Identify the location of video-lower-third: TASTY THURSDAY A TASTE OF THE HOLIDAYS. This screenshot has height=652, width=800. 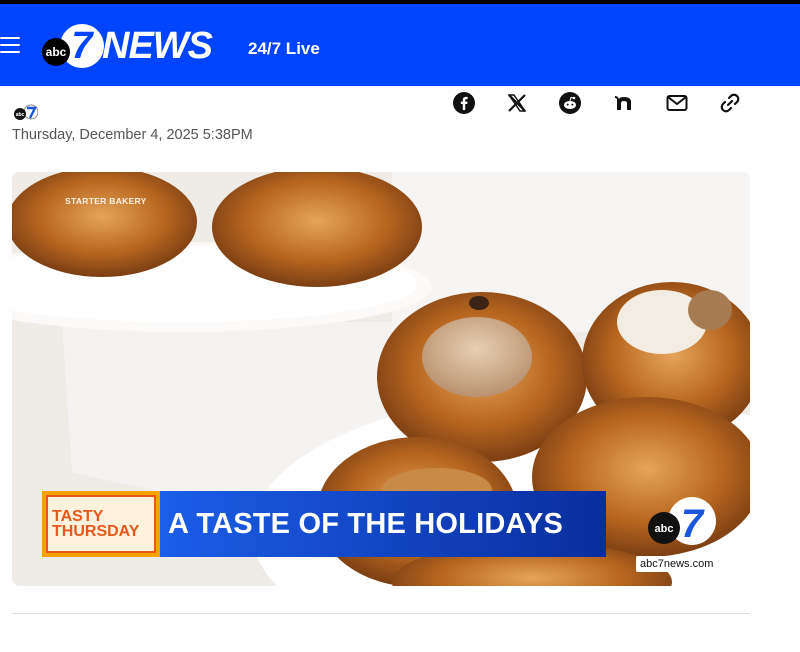
(324, 524).